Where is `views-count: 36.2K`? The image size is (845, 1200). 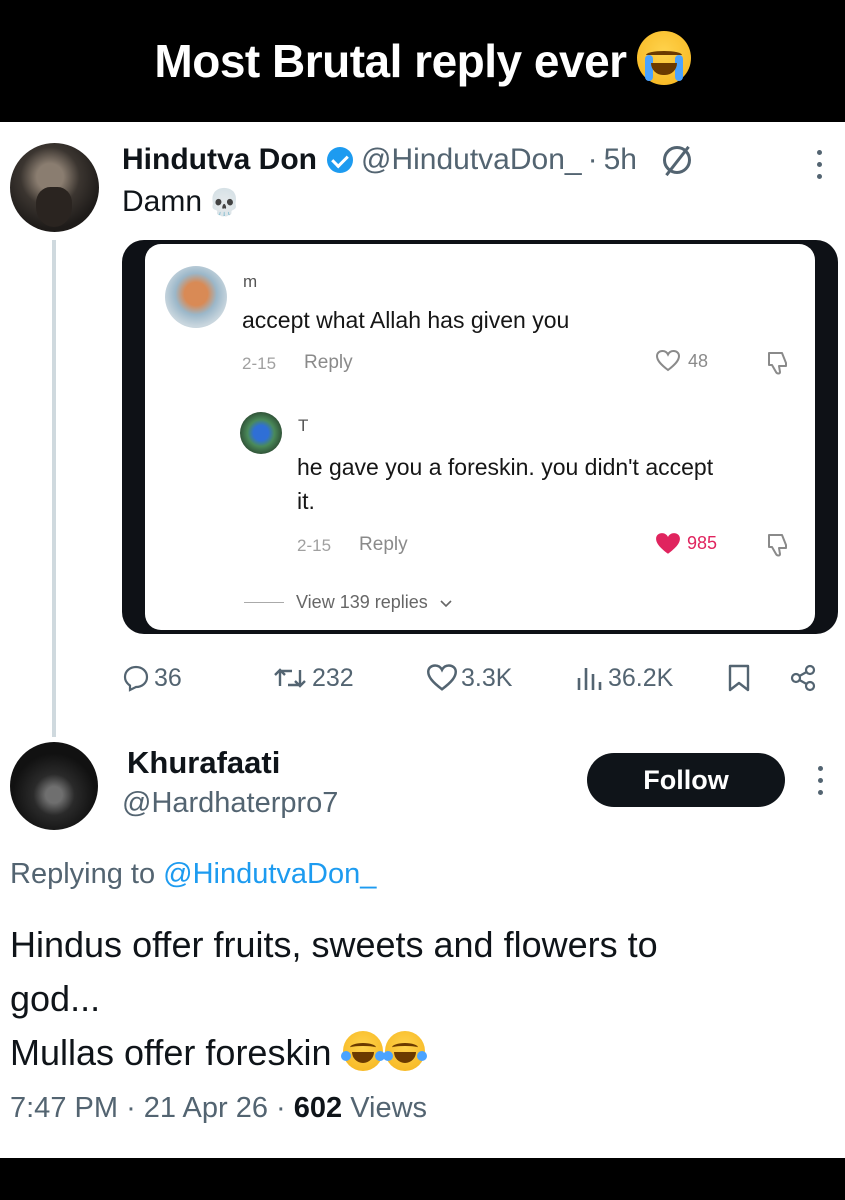
views-count: 36.2K is located at coordinates (641, 677).